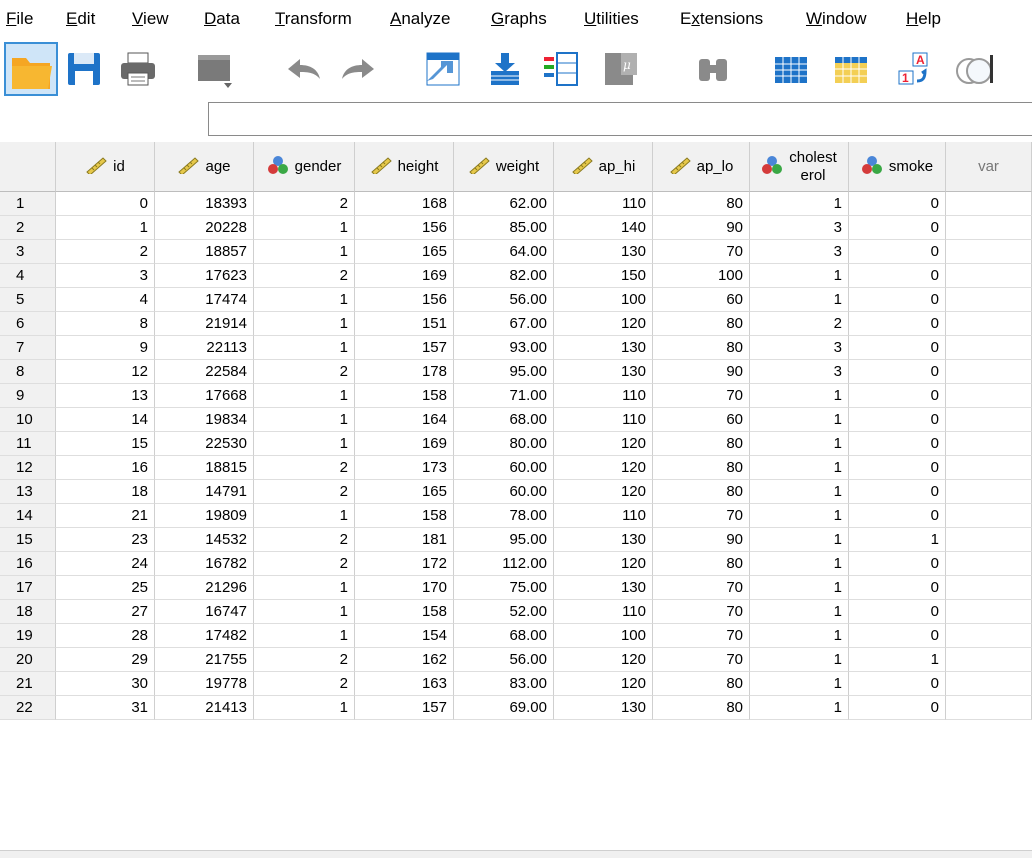 The width and height of the screenshot is (1032, 858). Describe the element at coordinates (105, 468) in the screenshot. I see `table-cell: 16` at that location.